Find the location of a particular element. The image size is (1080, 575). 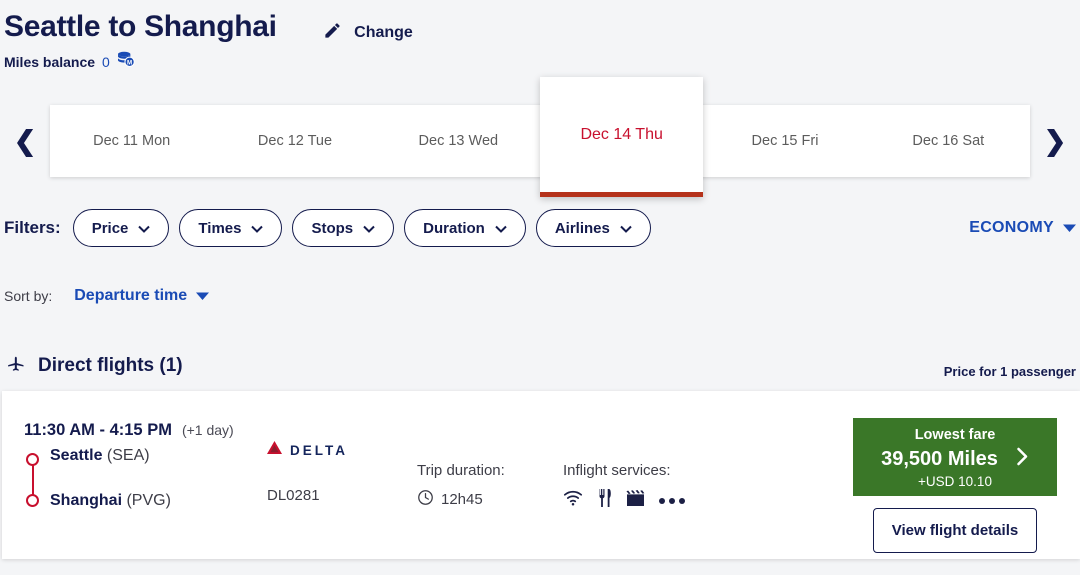

lowest-fare-label: Lowest fare is located at coordinates (955, 435).